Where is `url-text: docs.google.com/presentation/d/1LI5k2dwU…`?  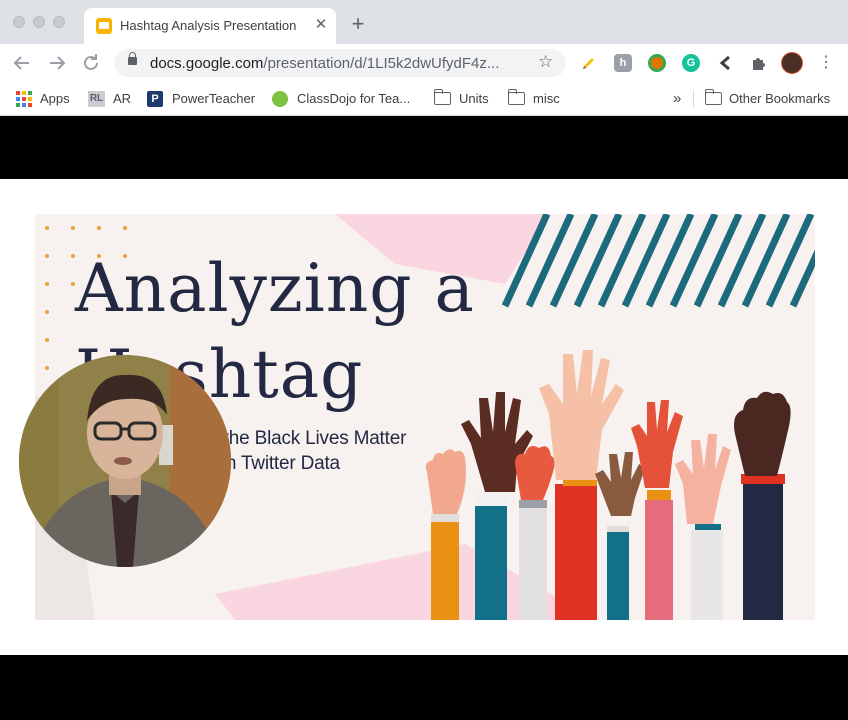
url-text: docs.google.com/presentation/d/1LI5k2dwU… is located at coordinates (340, 63).